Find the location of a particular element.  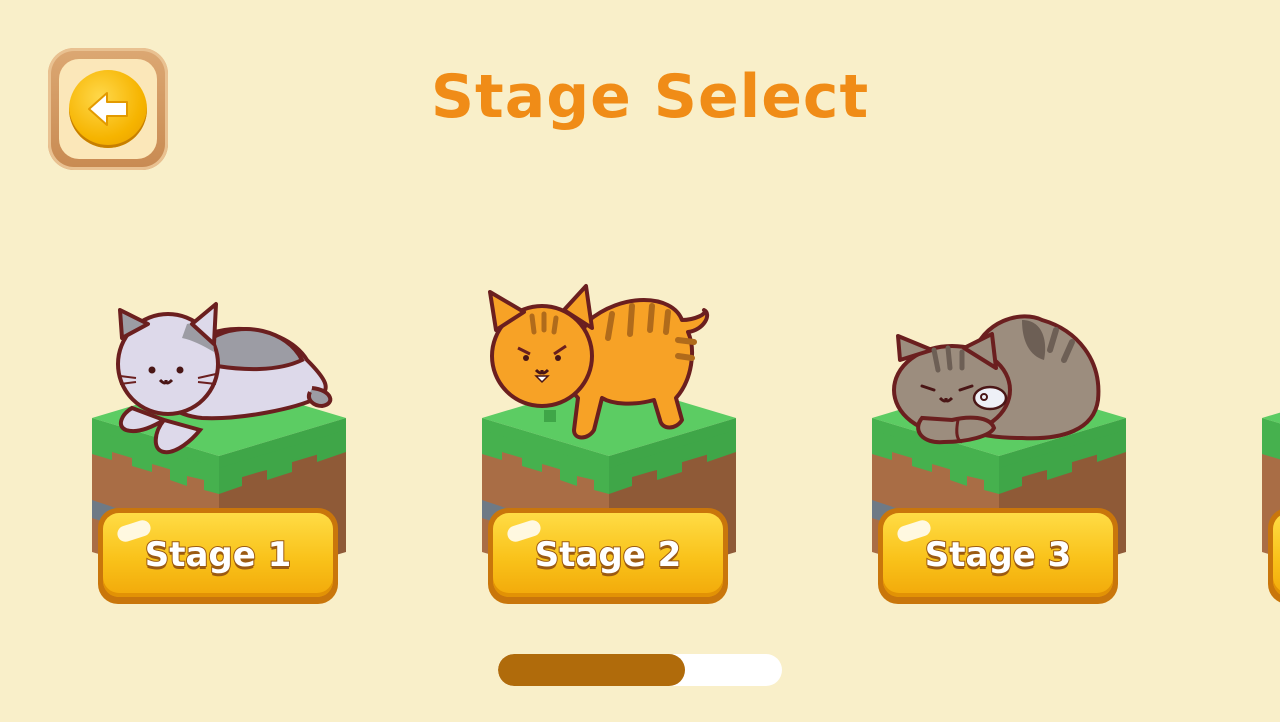

stage-3-button: Stage 3 is located at coordinates (998, 556).